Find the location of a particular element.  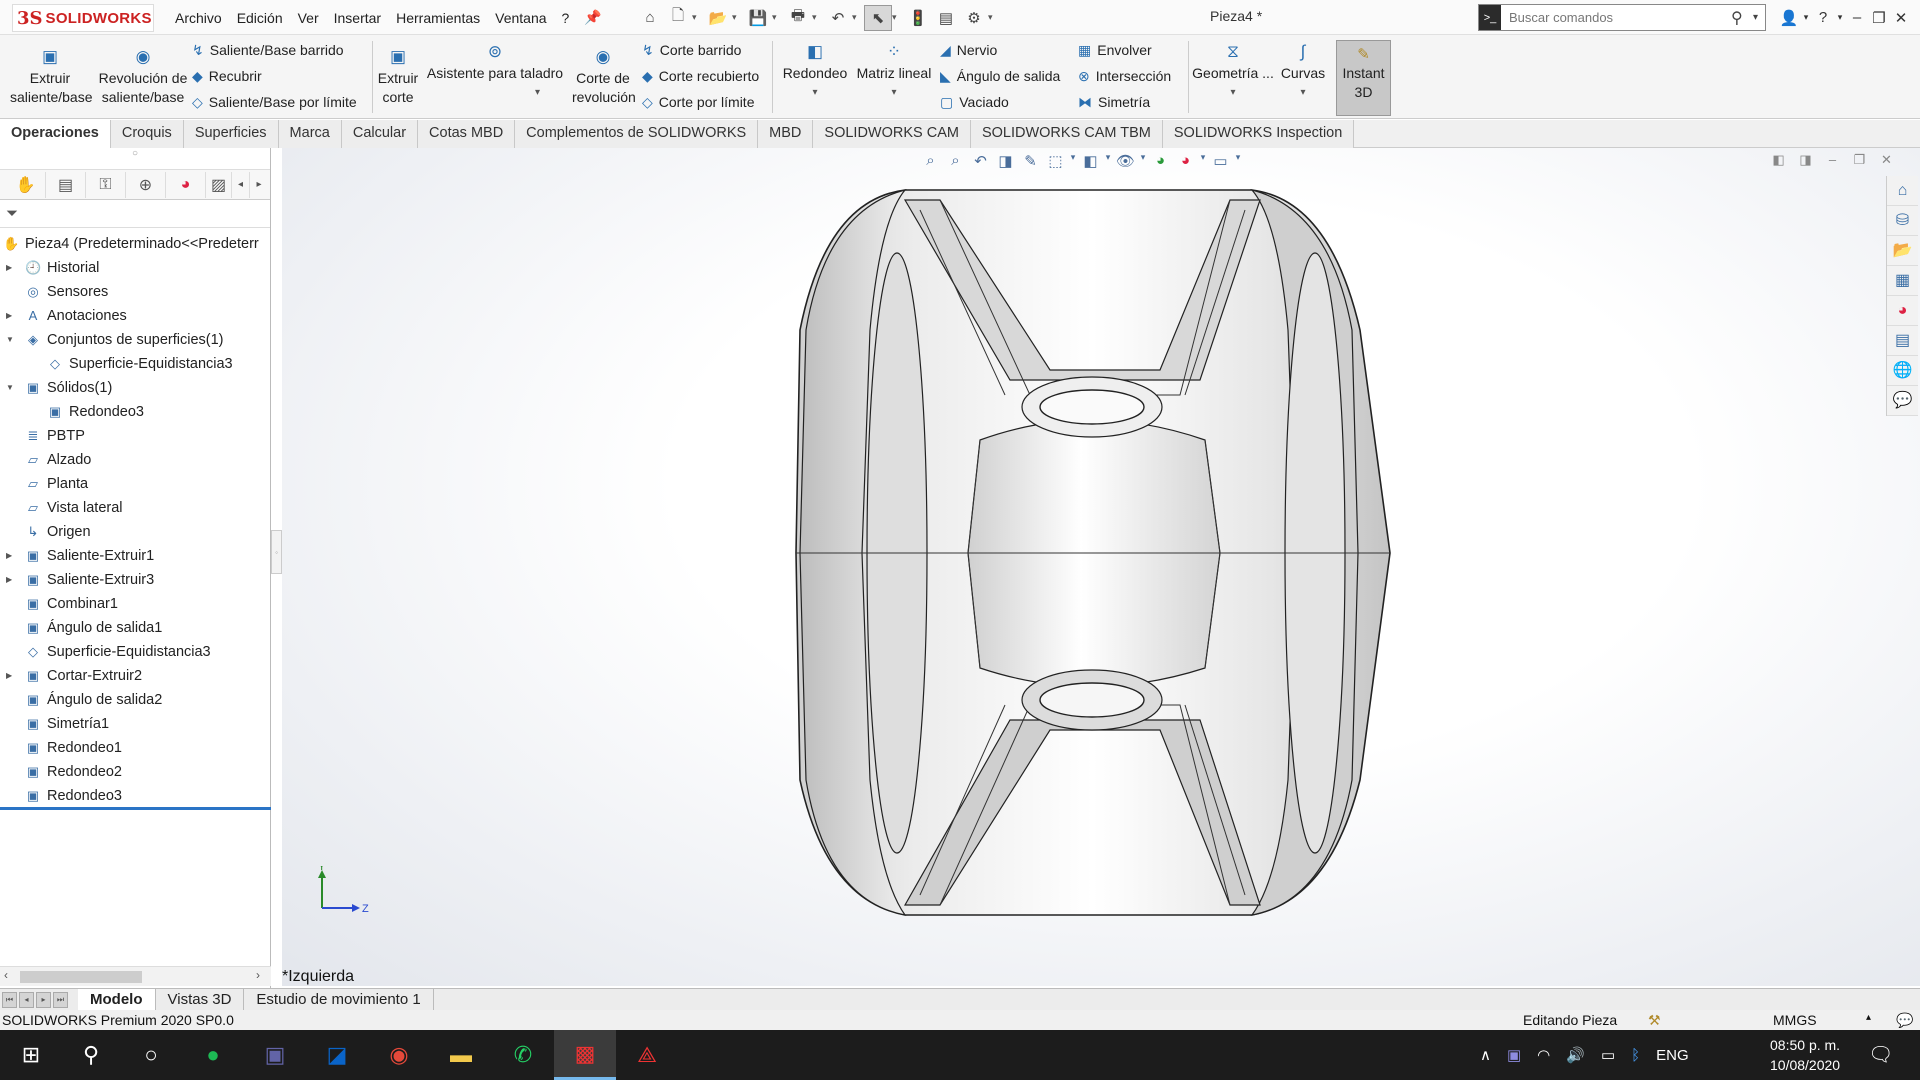

next-tab-icon: ▸ is located at coordinates (43, 999).